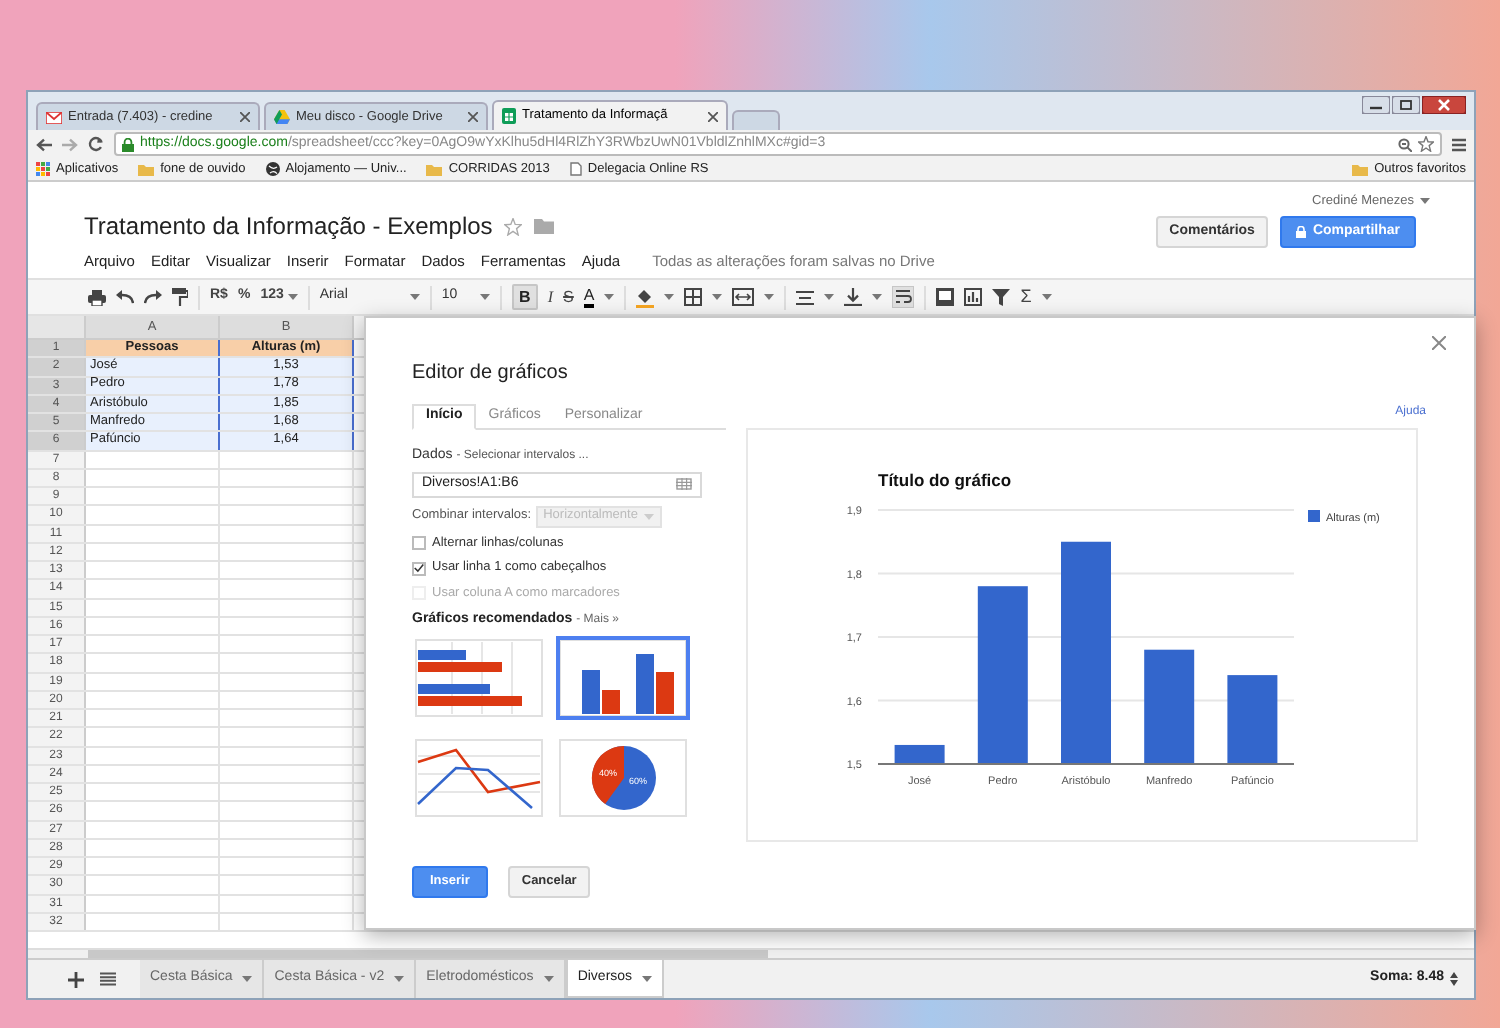 This screenshot has height=1028, width=1500. What do you see at coordinates (509, 116) in the screenshot?
I see `spreadsheet-icon` at bounding box center [509, 116].